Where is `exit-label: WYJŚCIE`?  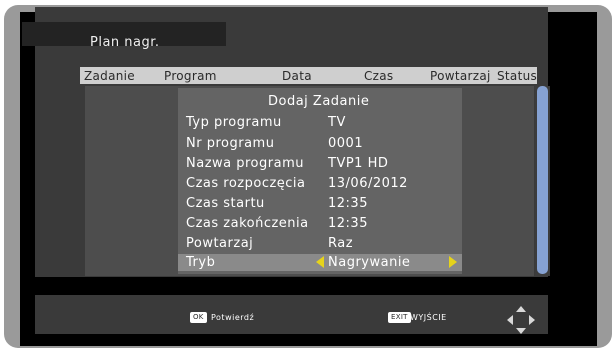 exit-label: WYJŚCIE is located at coordinates (428, 317).